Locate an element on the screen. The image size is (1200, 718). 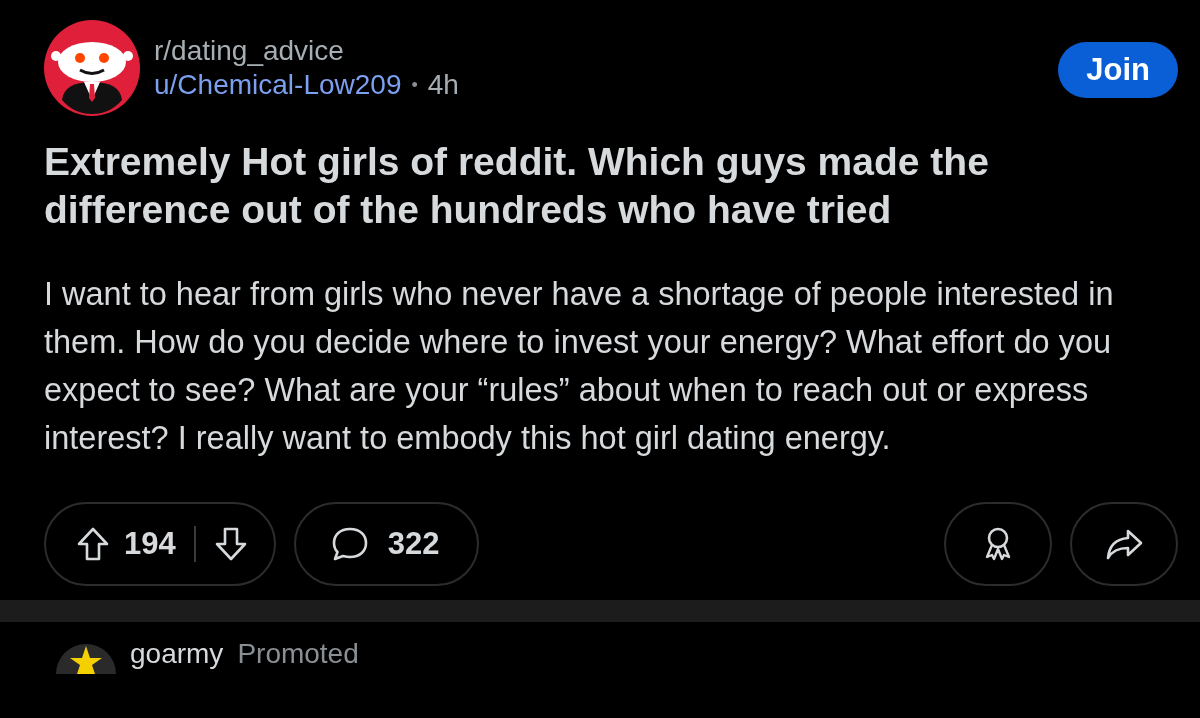
vote-count: 194 is located at coordinates (150, 544).